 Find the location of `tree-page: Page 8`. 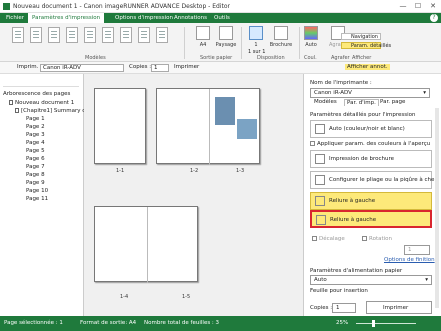

tree-page: Page 8 is located at coordinates (35, 175).